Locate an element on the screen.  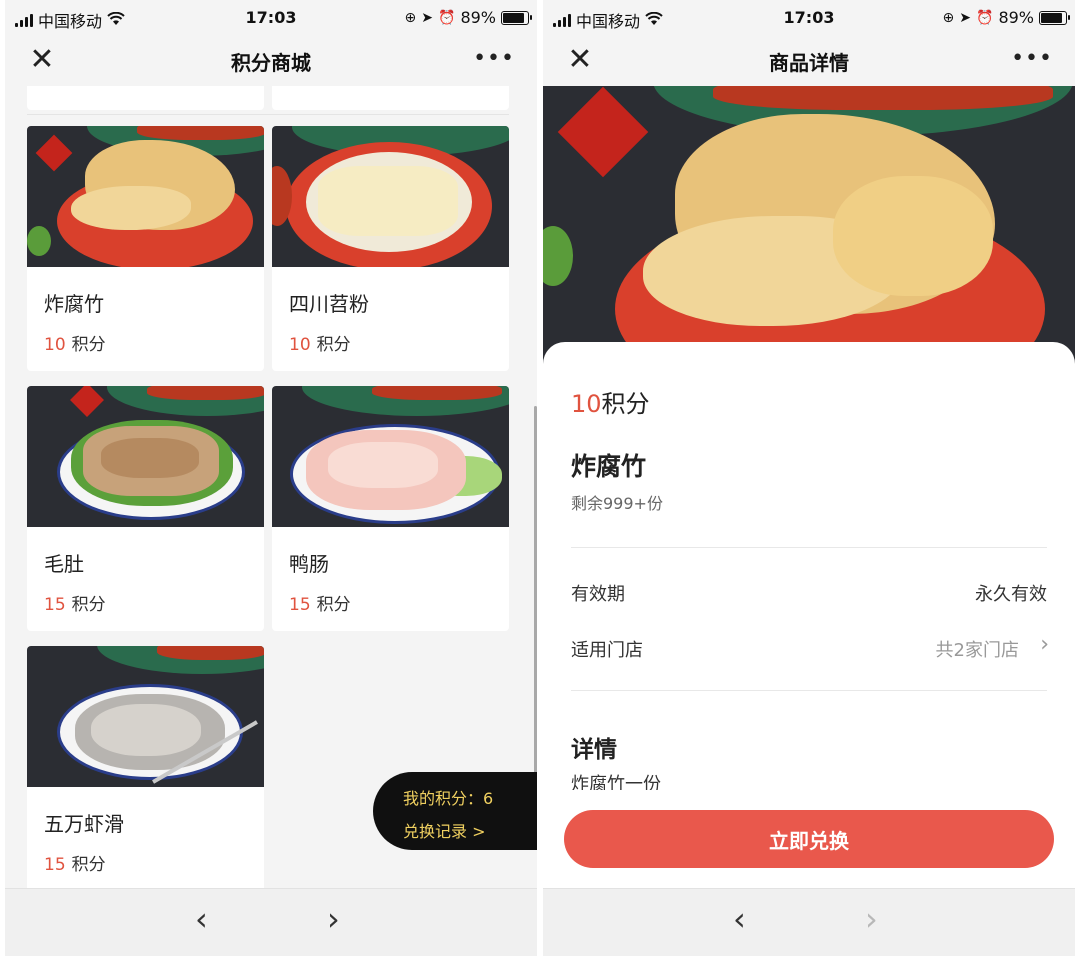
stock-remaining: 剩余999+份 is located at coordinates (617, 503).